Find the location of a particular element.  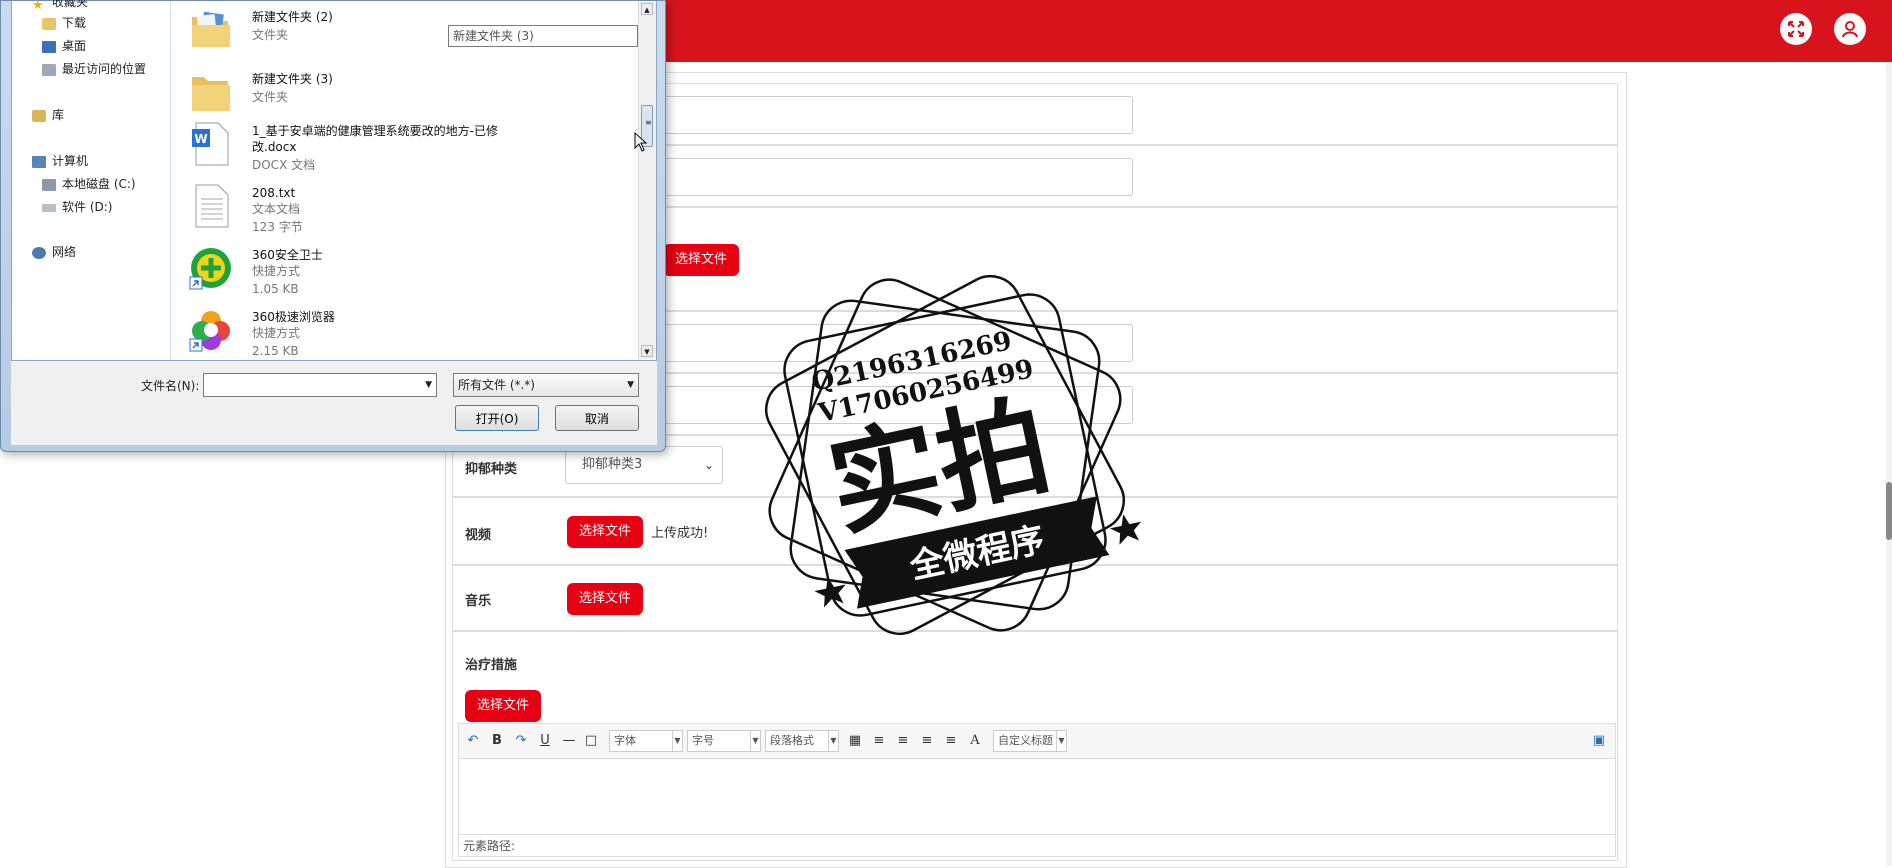

underline-icon: U is located at coordinates (545, 741).